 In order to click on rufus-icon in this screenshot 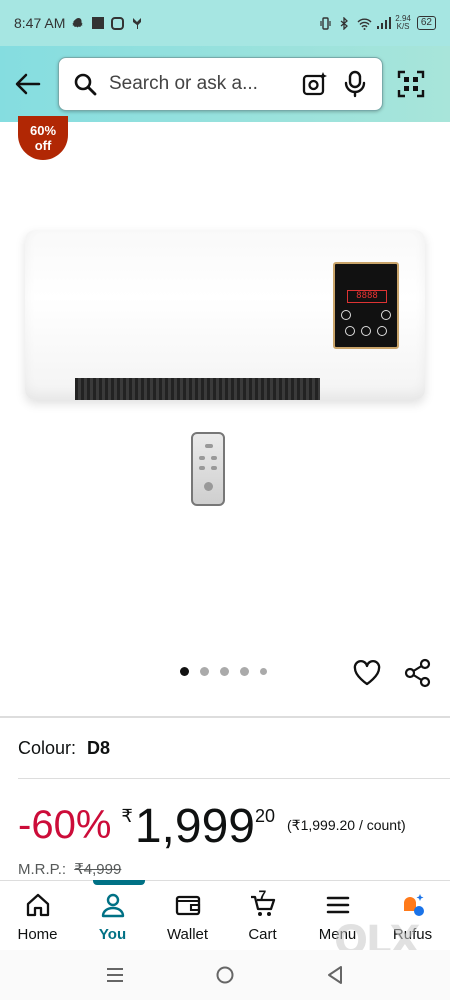, I will do `click(413, 905)`.